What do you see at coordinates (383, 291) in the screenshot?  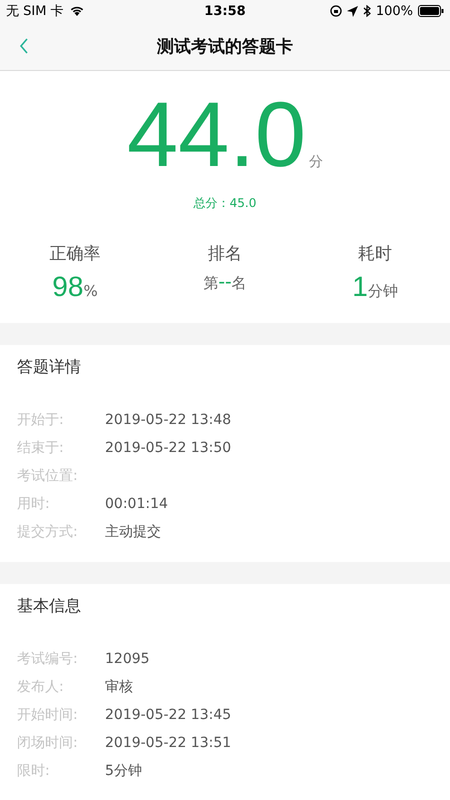 I see `stat-suffix: 分钟` at bounding box center [383, 291].